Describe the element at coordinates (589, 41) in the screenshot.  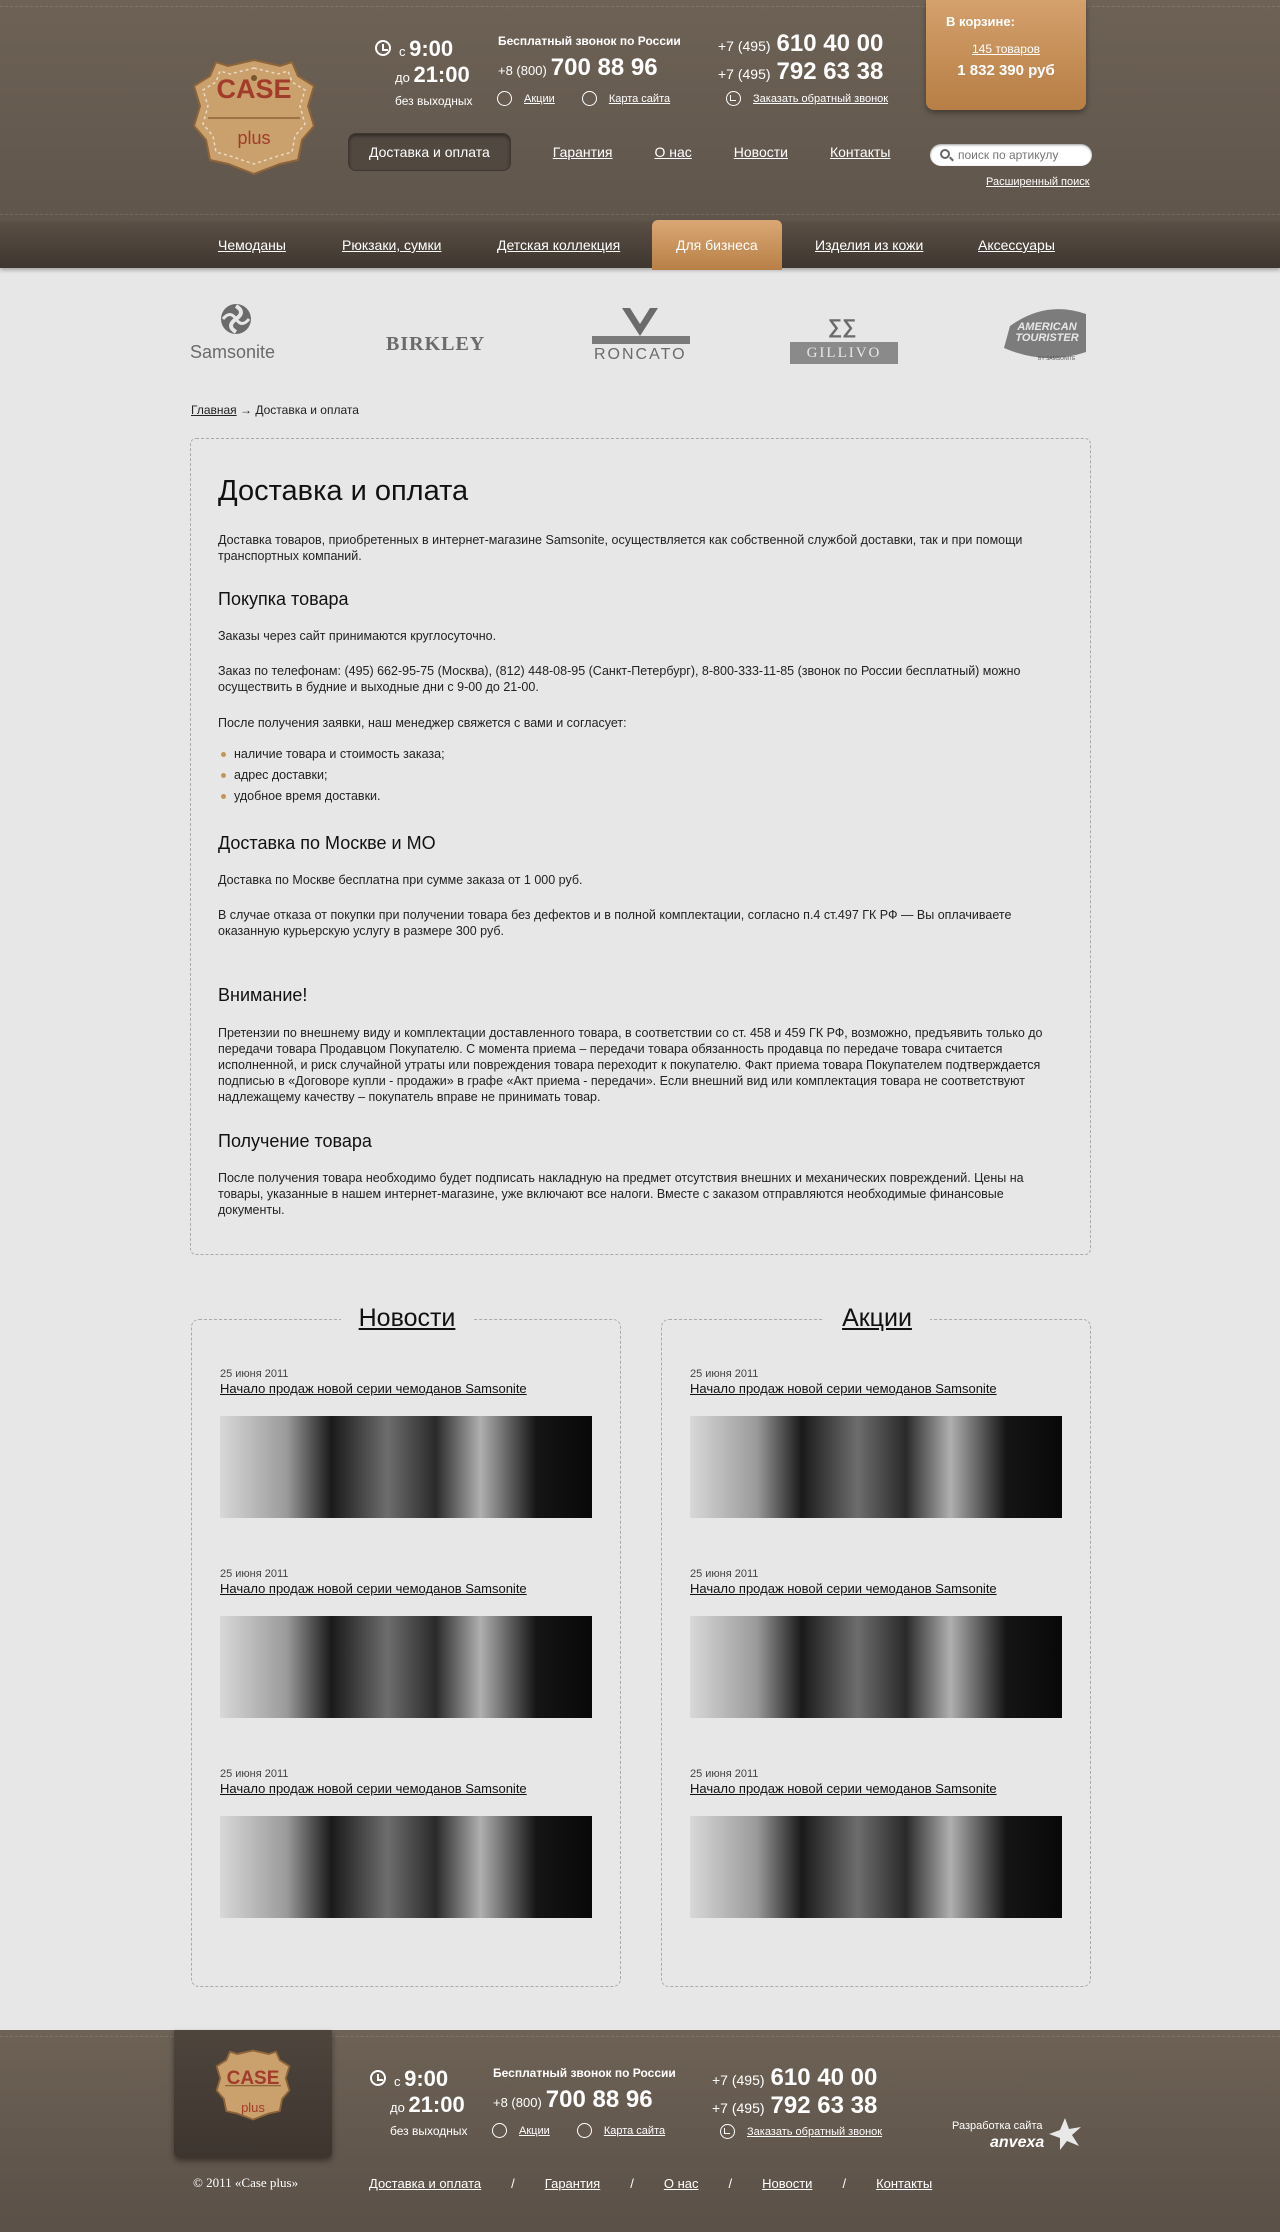
I see `free-call-title: Бесплатный звонок по России` at that location.